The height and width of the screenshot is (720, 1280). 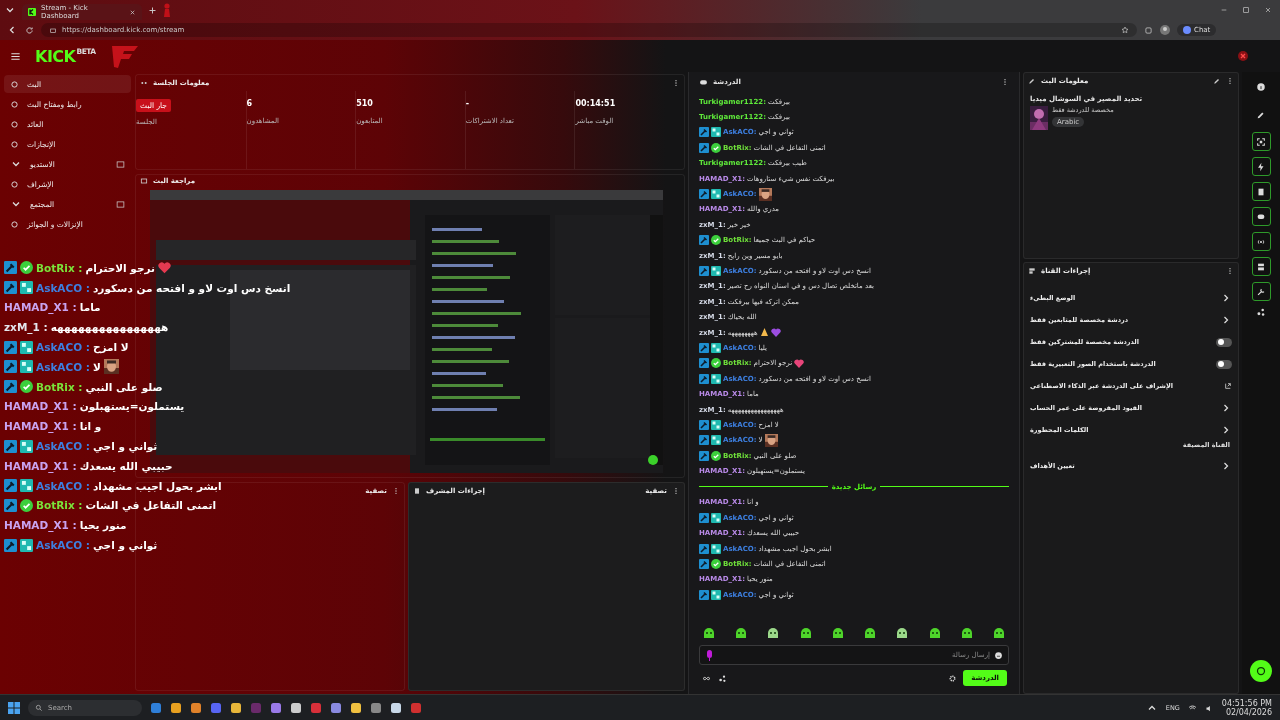 I want to click on external-link-icon, so click(x=1228, y=386).